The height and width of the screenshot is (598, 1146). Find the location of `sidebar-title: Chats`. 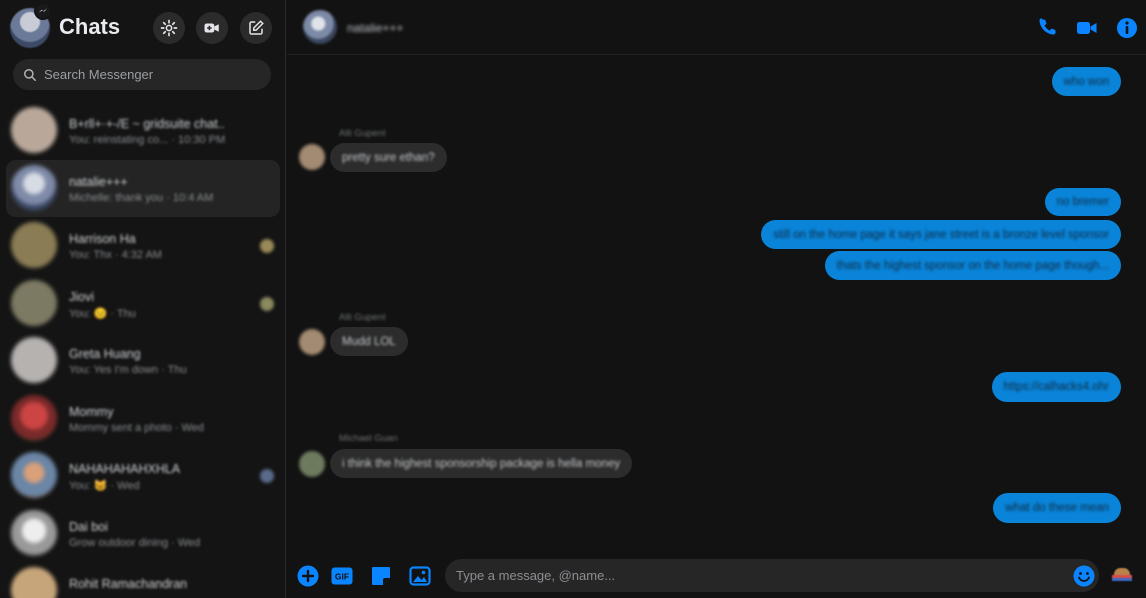

sidebar-title: Chats is located at coordinates (90, 26).